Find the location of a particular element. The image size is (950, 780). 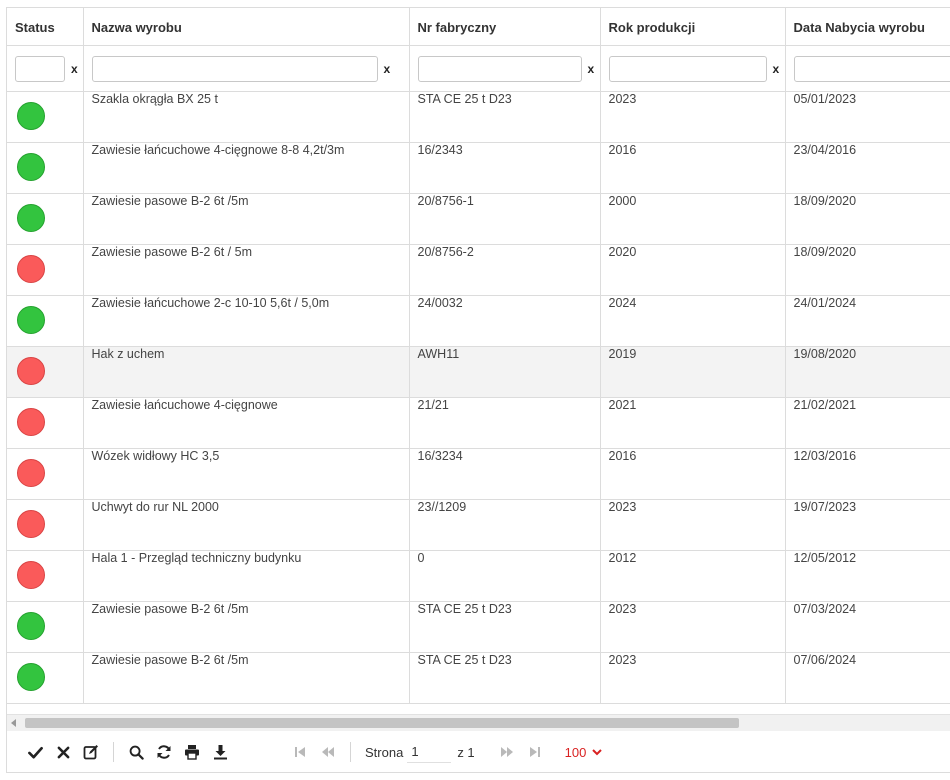

date-cell: 24/01/2024 is located at coordinates (867, 321).